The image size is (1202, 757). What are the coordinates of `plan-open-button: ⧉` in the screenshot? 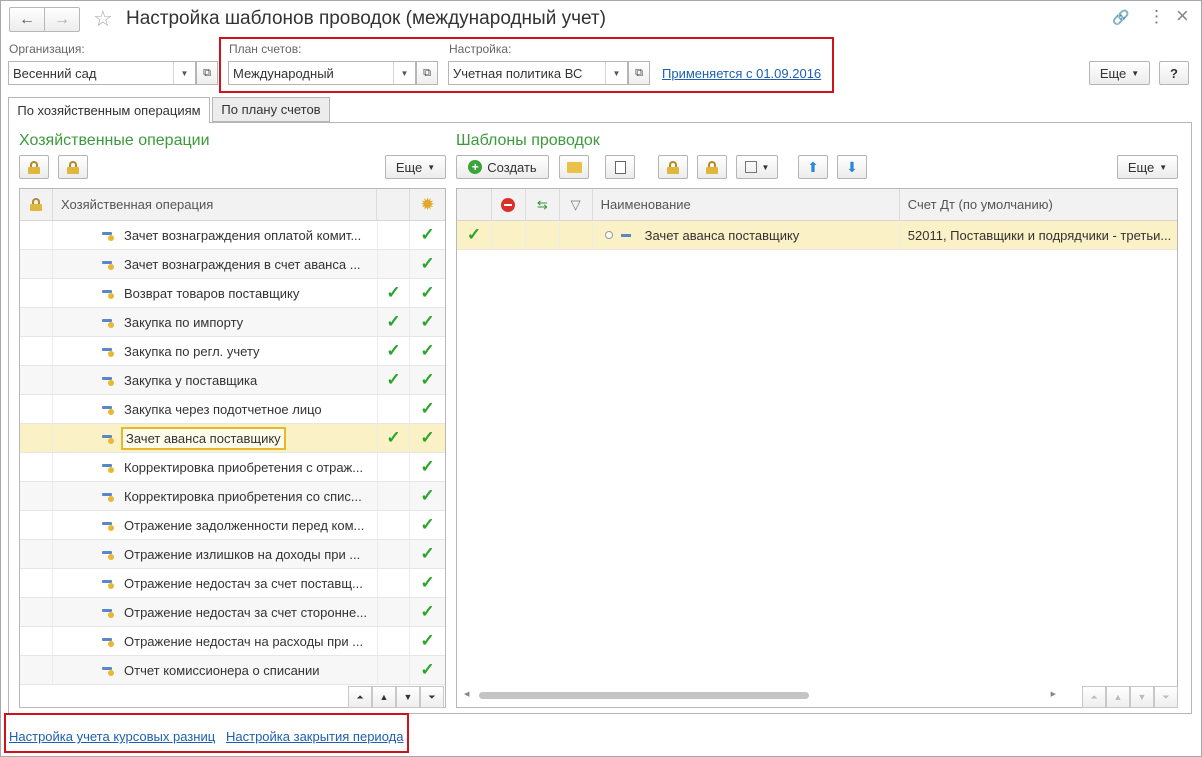 It's located at (427, 73).